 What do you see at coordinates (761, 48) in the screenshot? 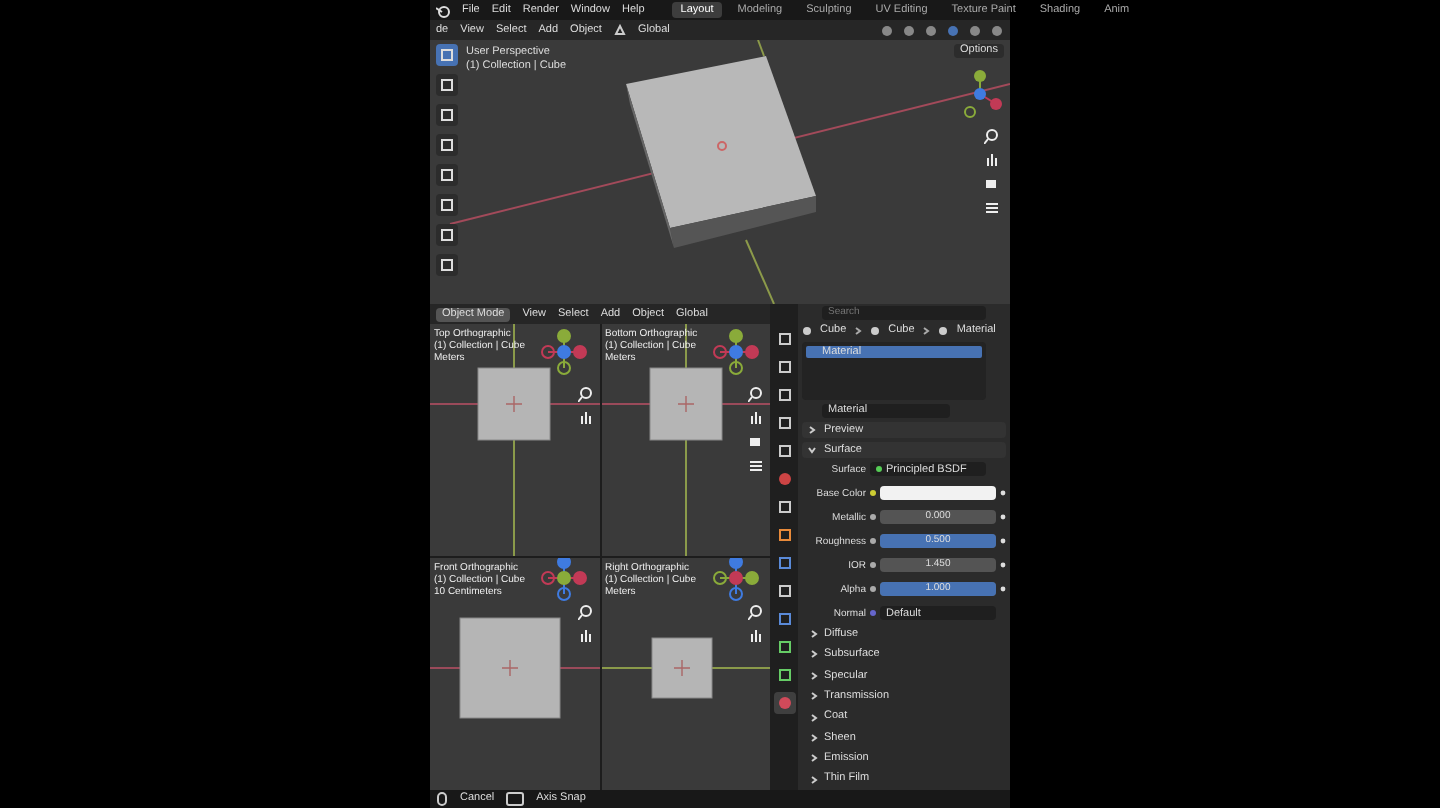
I see `z-axis-line` at bounding box center [761, 48].